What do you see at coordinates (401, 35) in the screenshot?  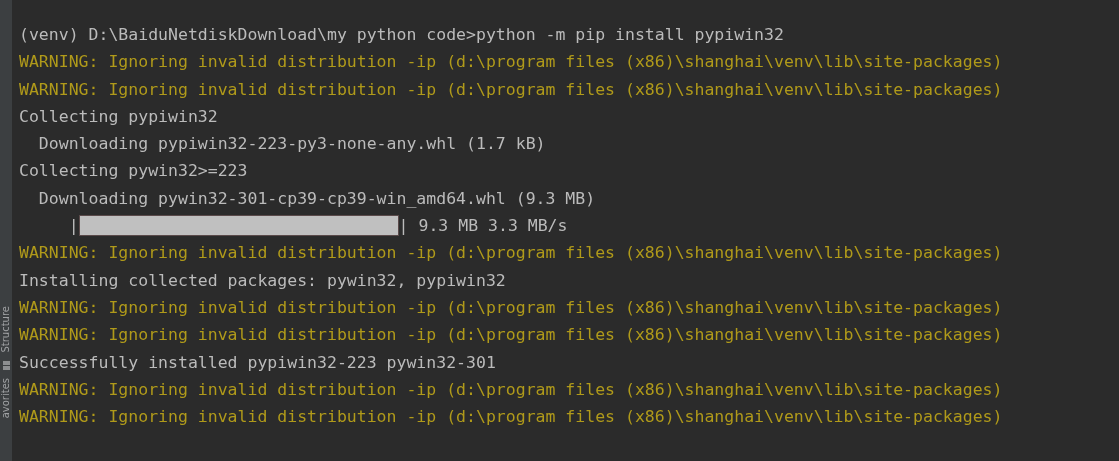 I see `output-line: (venv) D:\BaiduNetdiskDownload\my python code>python -m pip install pypiwin32` at bounding box center [401, 35].